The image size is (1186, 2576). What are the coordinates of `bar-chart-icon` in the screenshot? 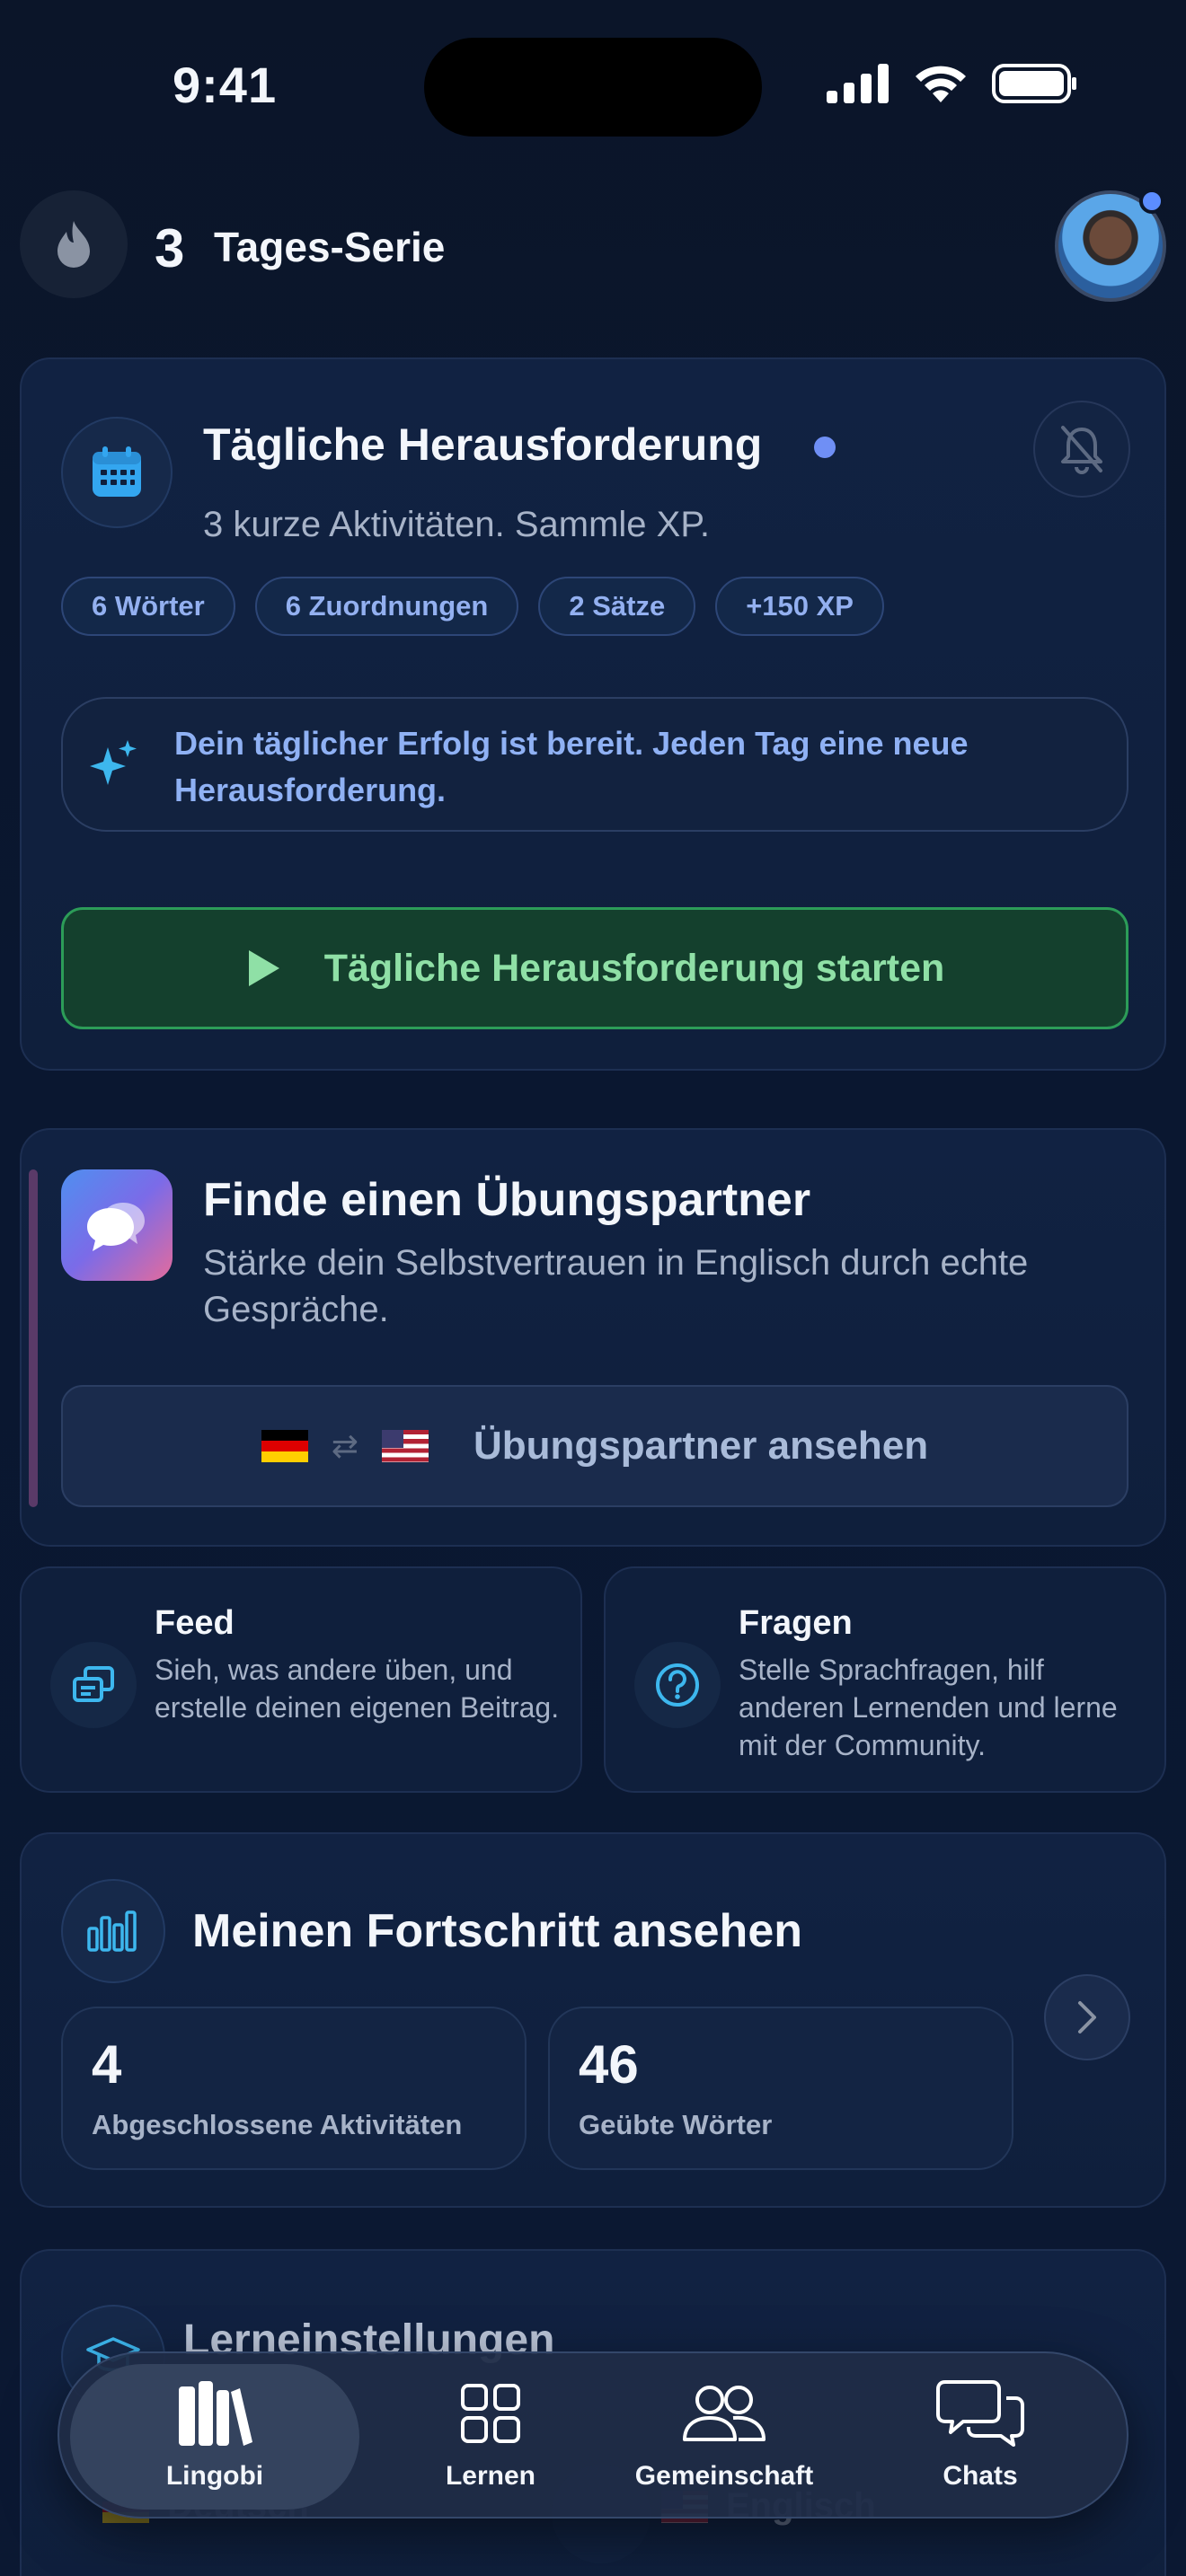 It's located at (112, 1931).